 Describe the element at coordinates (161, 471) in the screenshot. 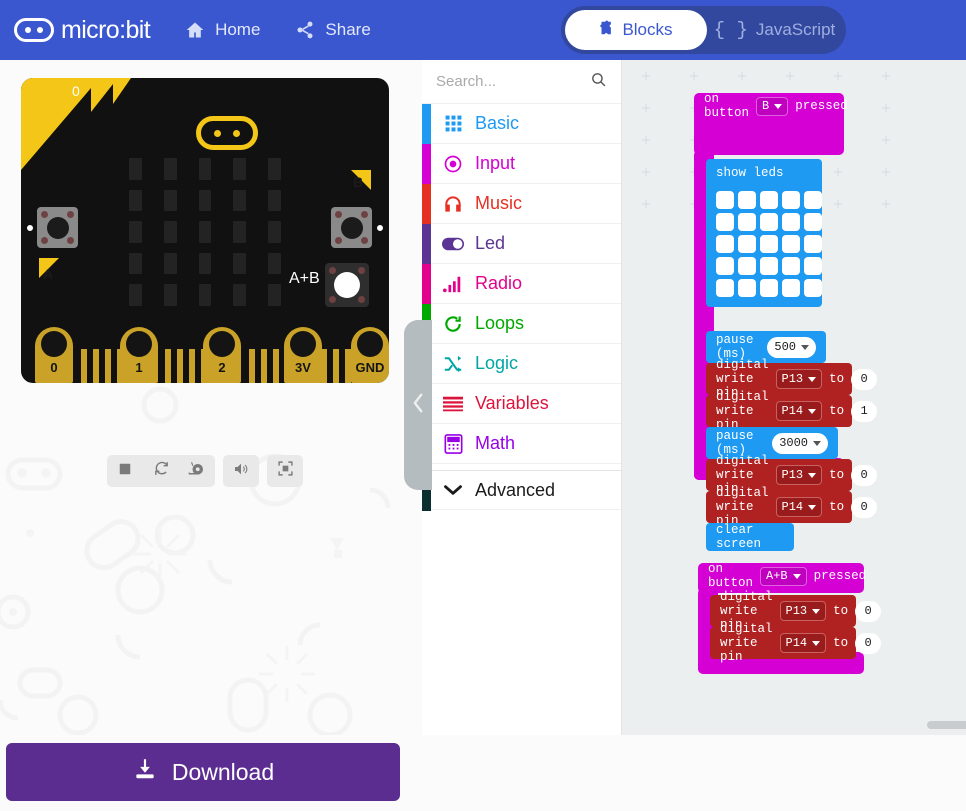

I see `restart-button` at that location.